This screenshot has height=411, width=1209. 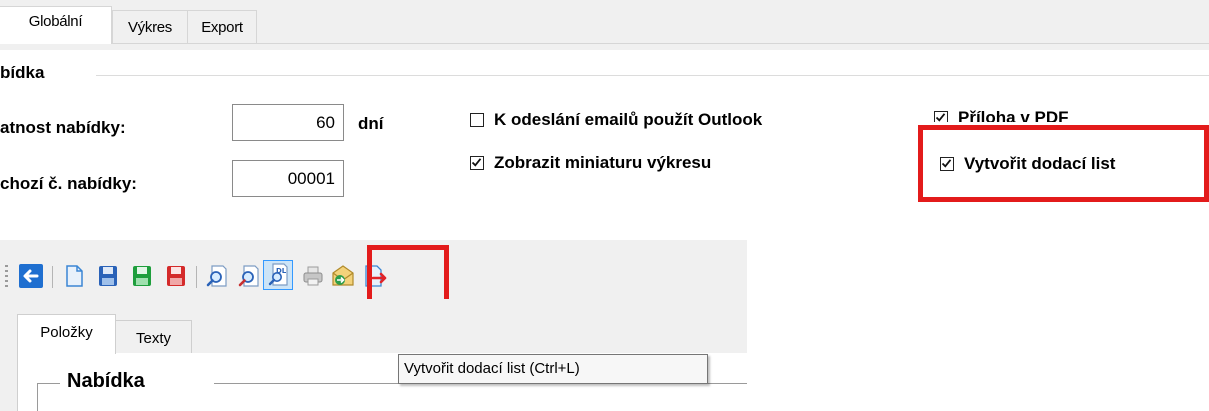 I want to click on inner-group-title: Nabídka, so click(x=106, y=381).